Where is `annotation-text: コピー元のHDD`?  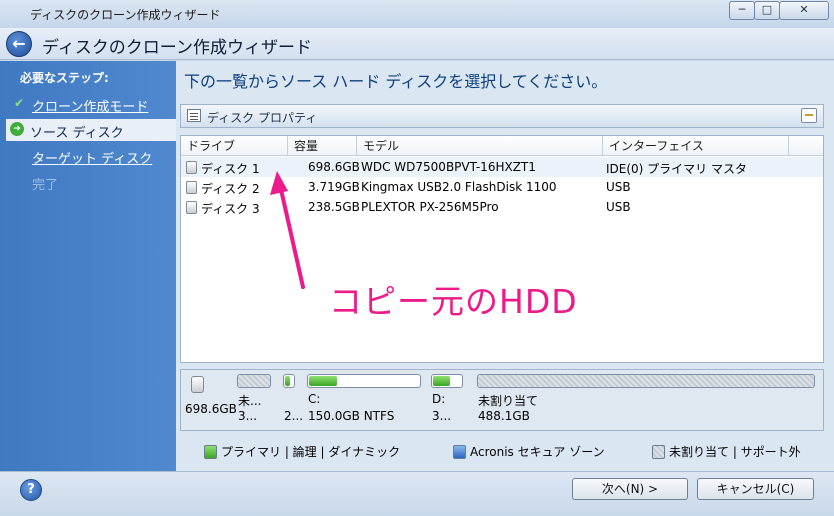
annotation-text: コピー元のHDD is located at coordinates (453, 301).